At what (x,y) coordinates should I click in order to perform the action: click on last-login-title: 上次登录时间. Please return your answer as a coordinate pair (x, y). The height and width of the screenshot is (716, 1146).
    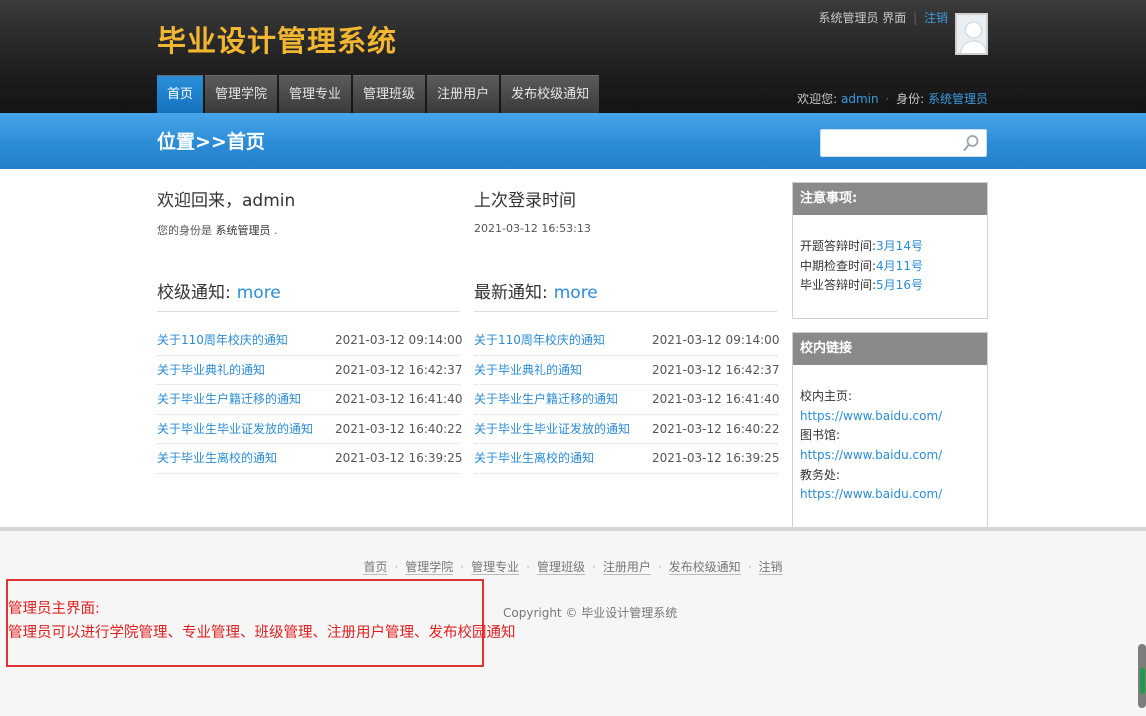
    Looking at the image, I should click on (525, 201).